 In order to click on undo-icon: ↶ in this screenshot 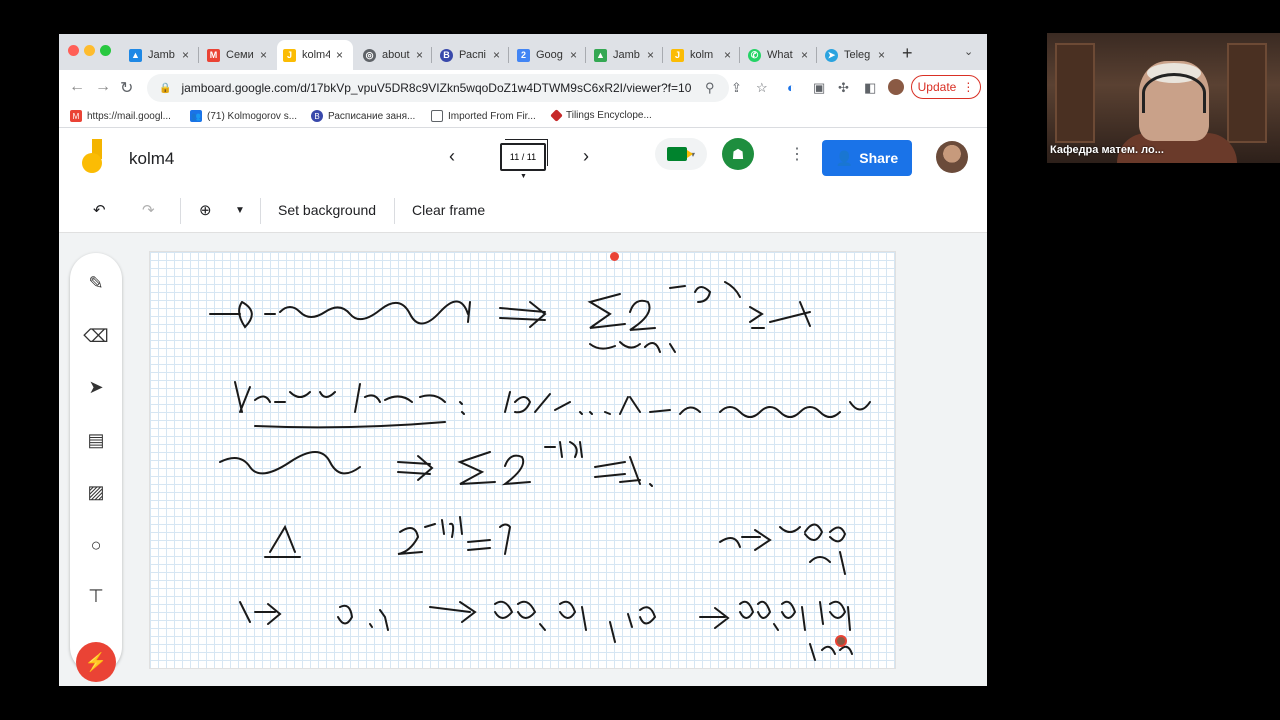, I will do `click(99, 210)`.